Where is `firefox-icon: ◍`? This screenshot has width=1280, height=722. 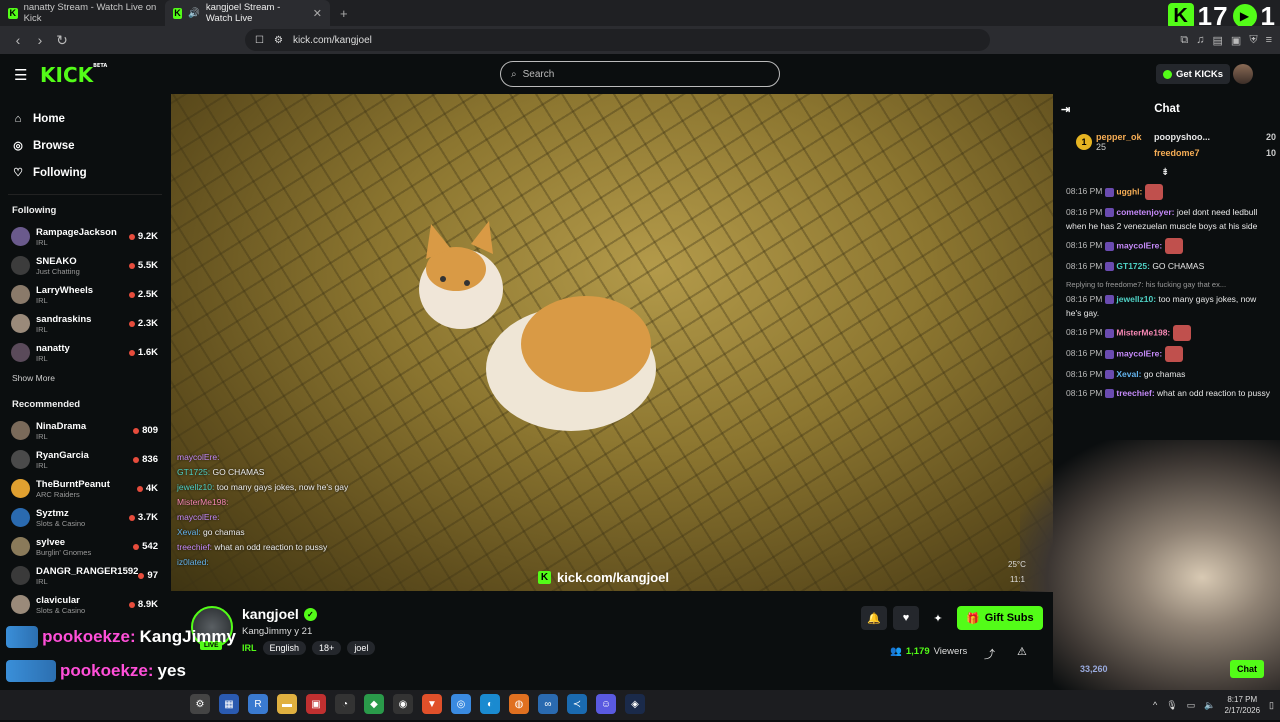
firefox-icon: ◍ is located at coordinates (519, 704).